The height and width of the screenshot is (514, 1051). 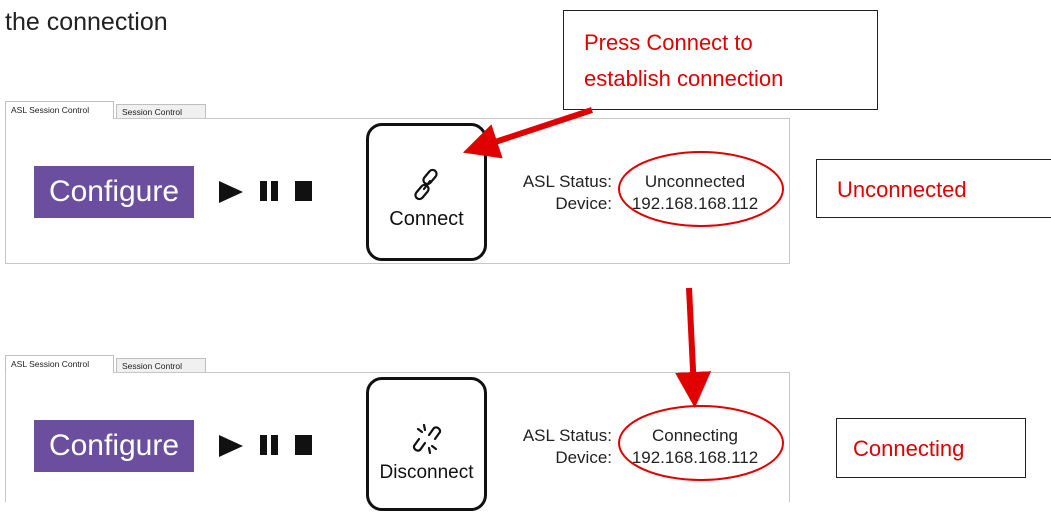 I want to click on page-heading: the connection, so click(x=86, y=22).